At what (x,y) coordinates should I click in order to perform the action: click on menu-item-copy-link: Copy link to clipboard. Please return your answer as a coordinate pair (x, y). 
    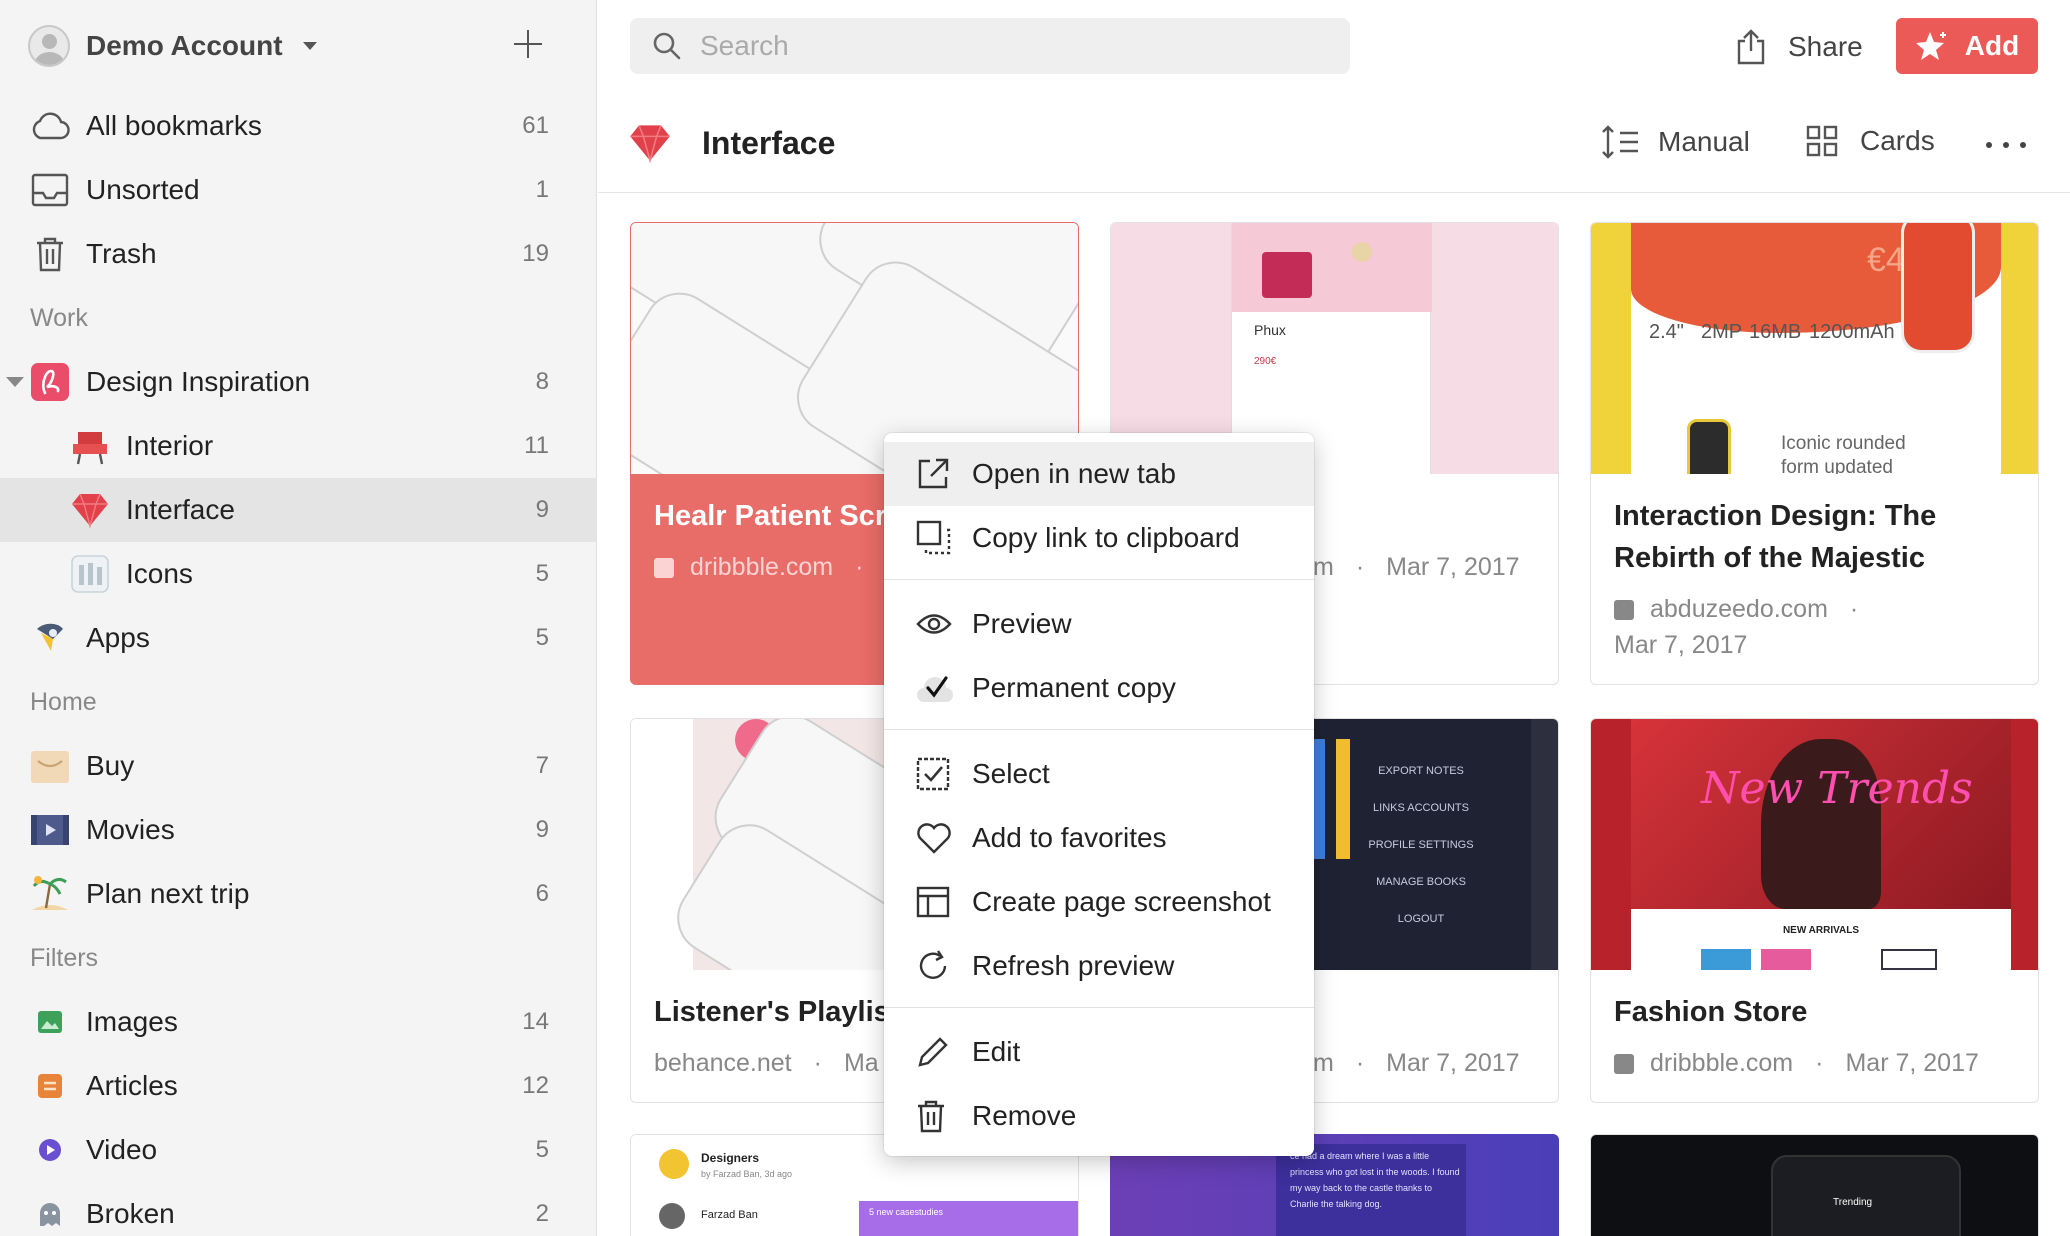
    Looking at the image, I should click on (1099, 538).